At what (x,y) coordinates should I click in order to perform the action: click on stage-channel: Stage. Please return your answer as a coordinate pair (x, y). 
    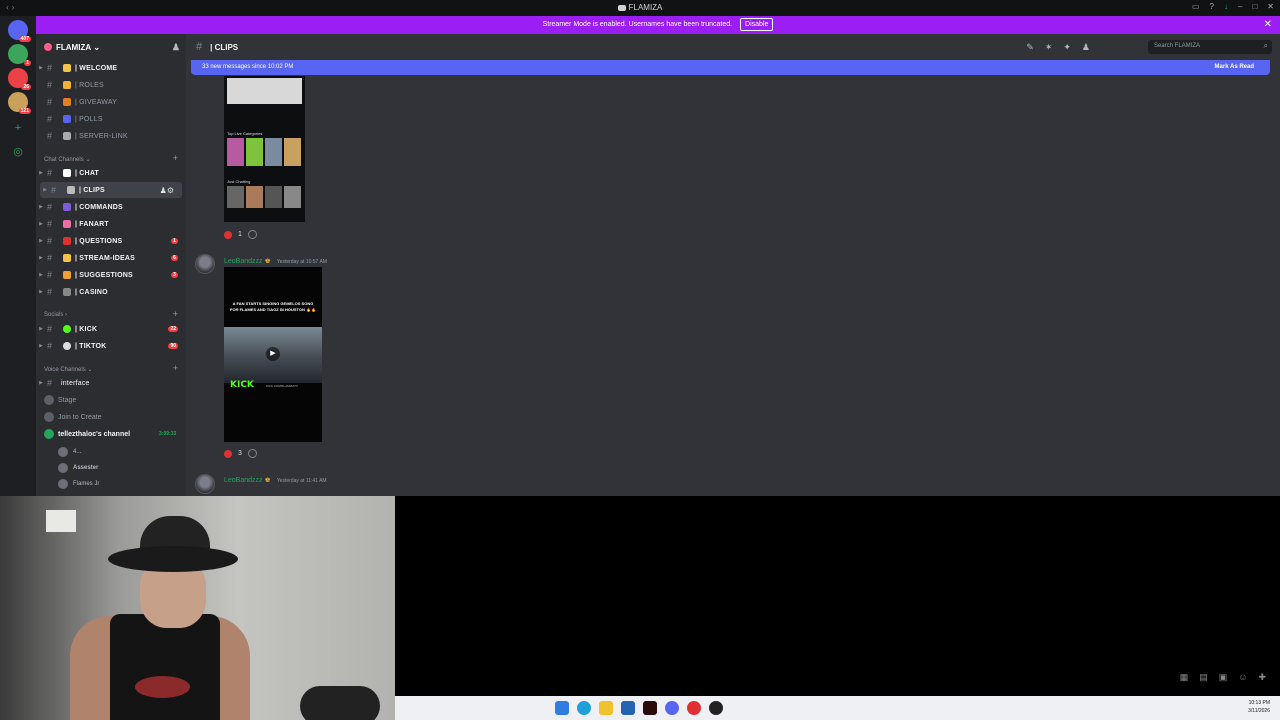
    Looking at the image, I should click on (60, 400).